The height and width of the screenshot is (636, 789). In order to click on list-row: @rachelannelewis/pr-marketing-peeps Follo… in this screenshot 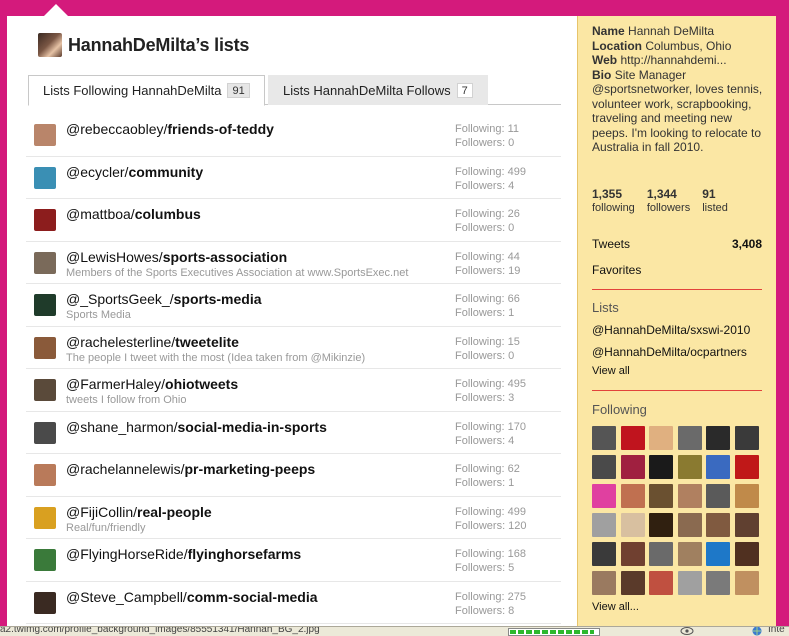, I will do `click(293, 475)`.